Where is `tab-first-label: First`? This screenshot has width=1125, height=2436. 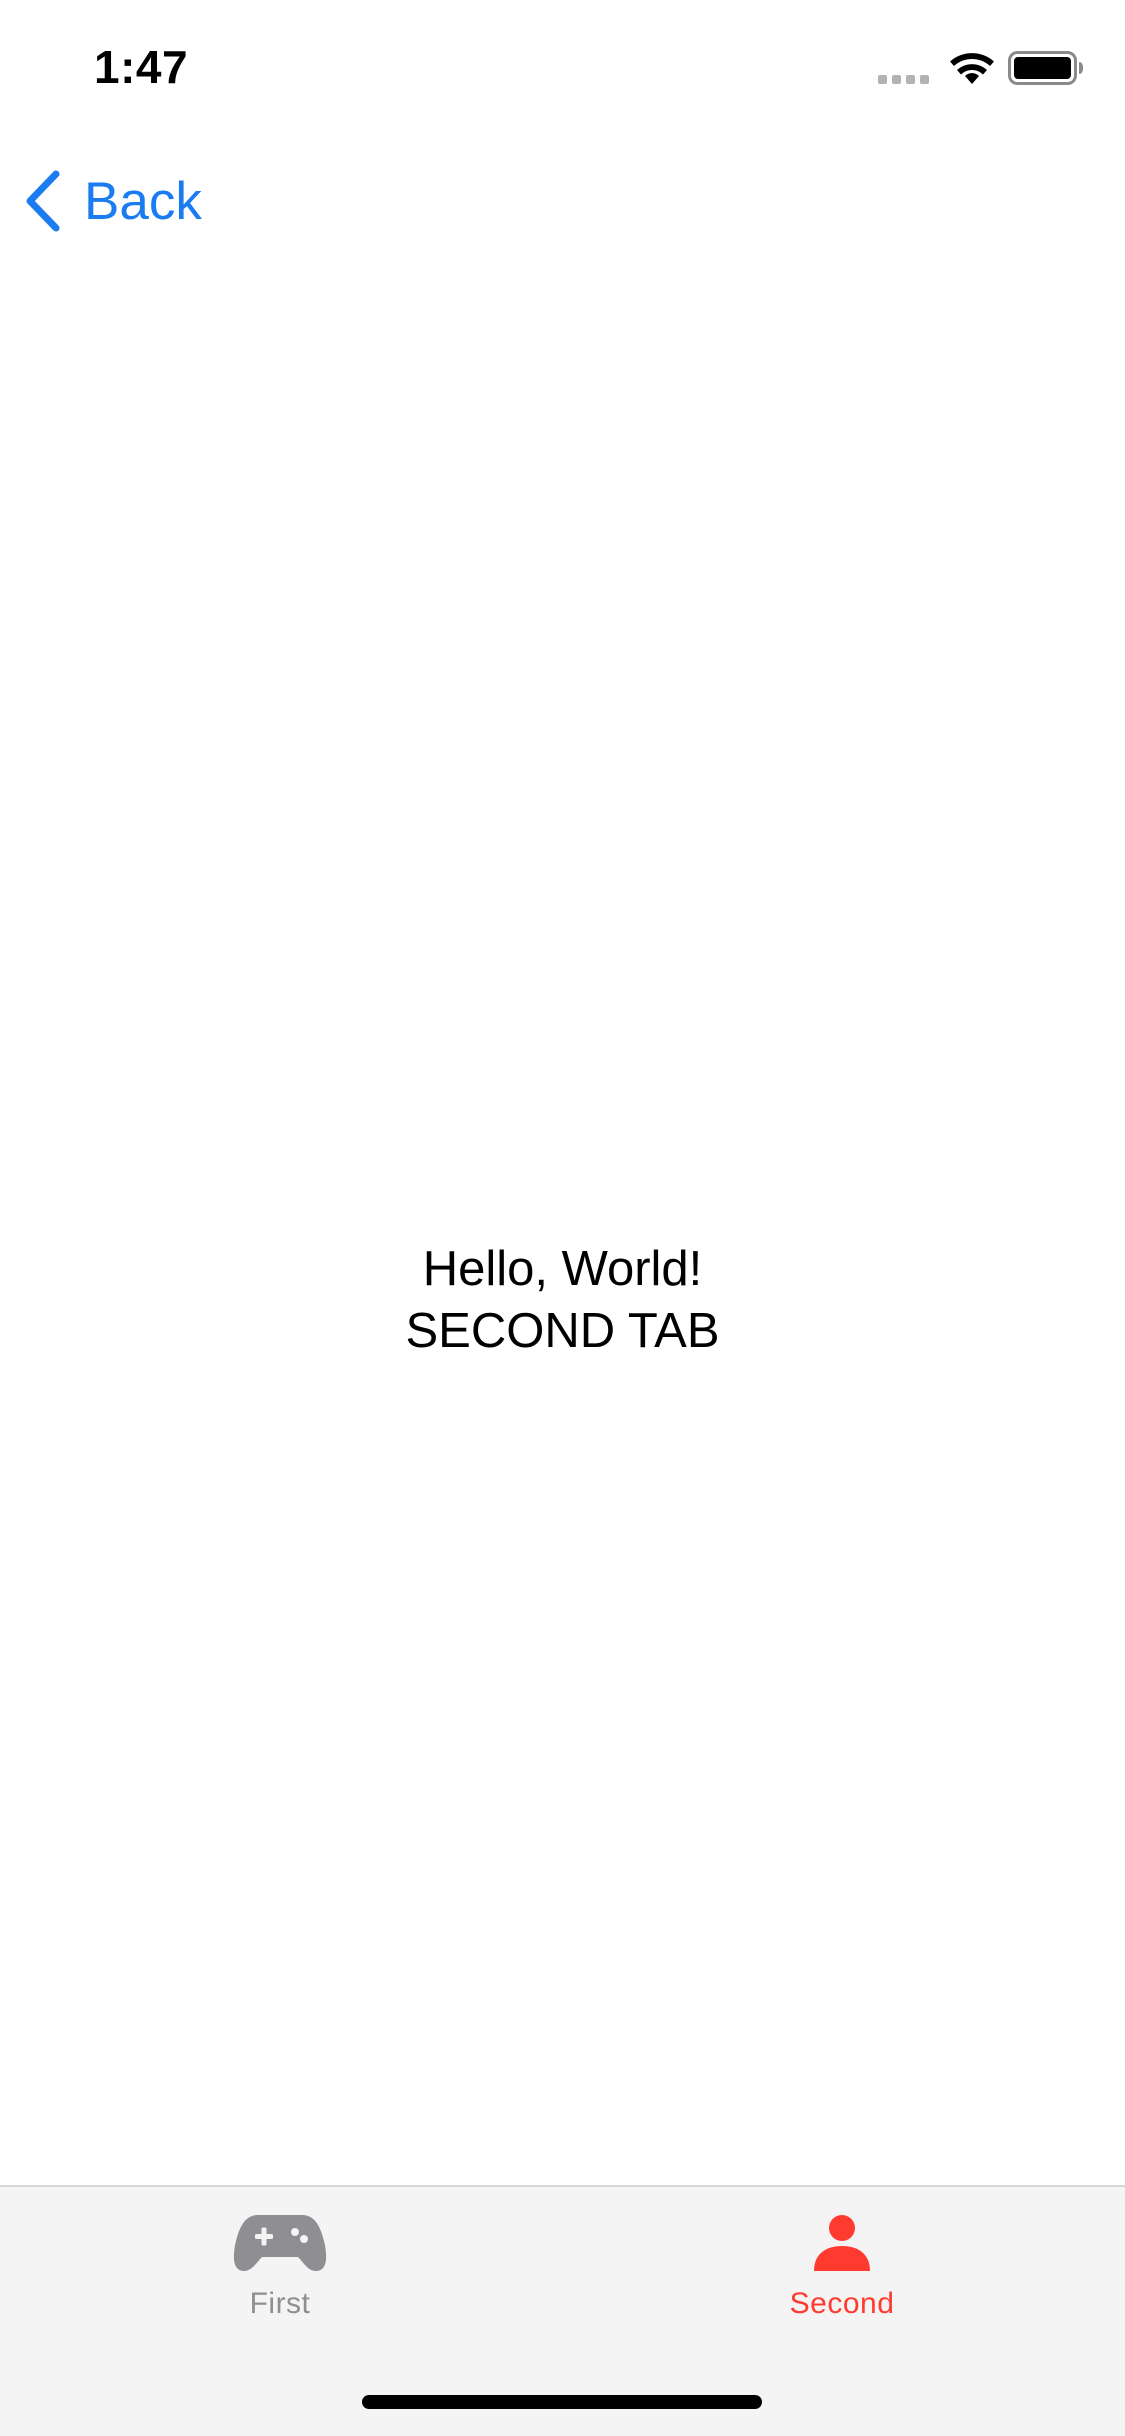 tab-first-label: First is located at coordinates (280, 2303).